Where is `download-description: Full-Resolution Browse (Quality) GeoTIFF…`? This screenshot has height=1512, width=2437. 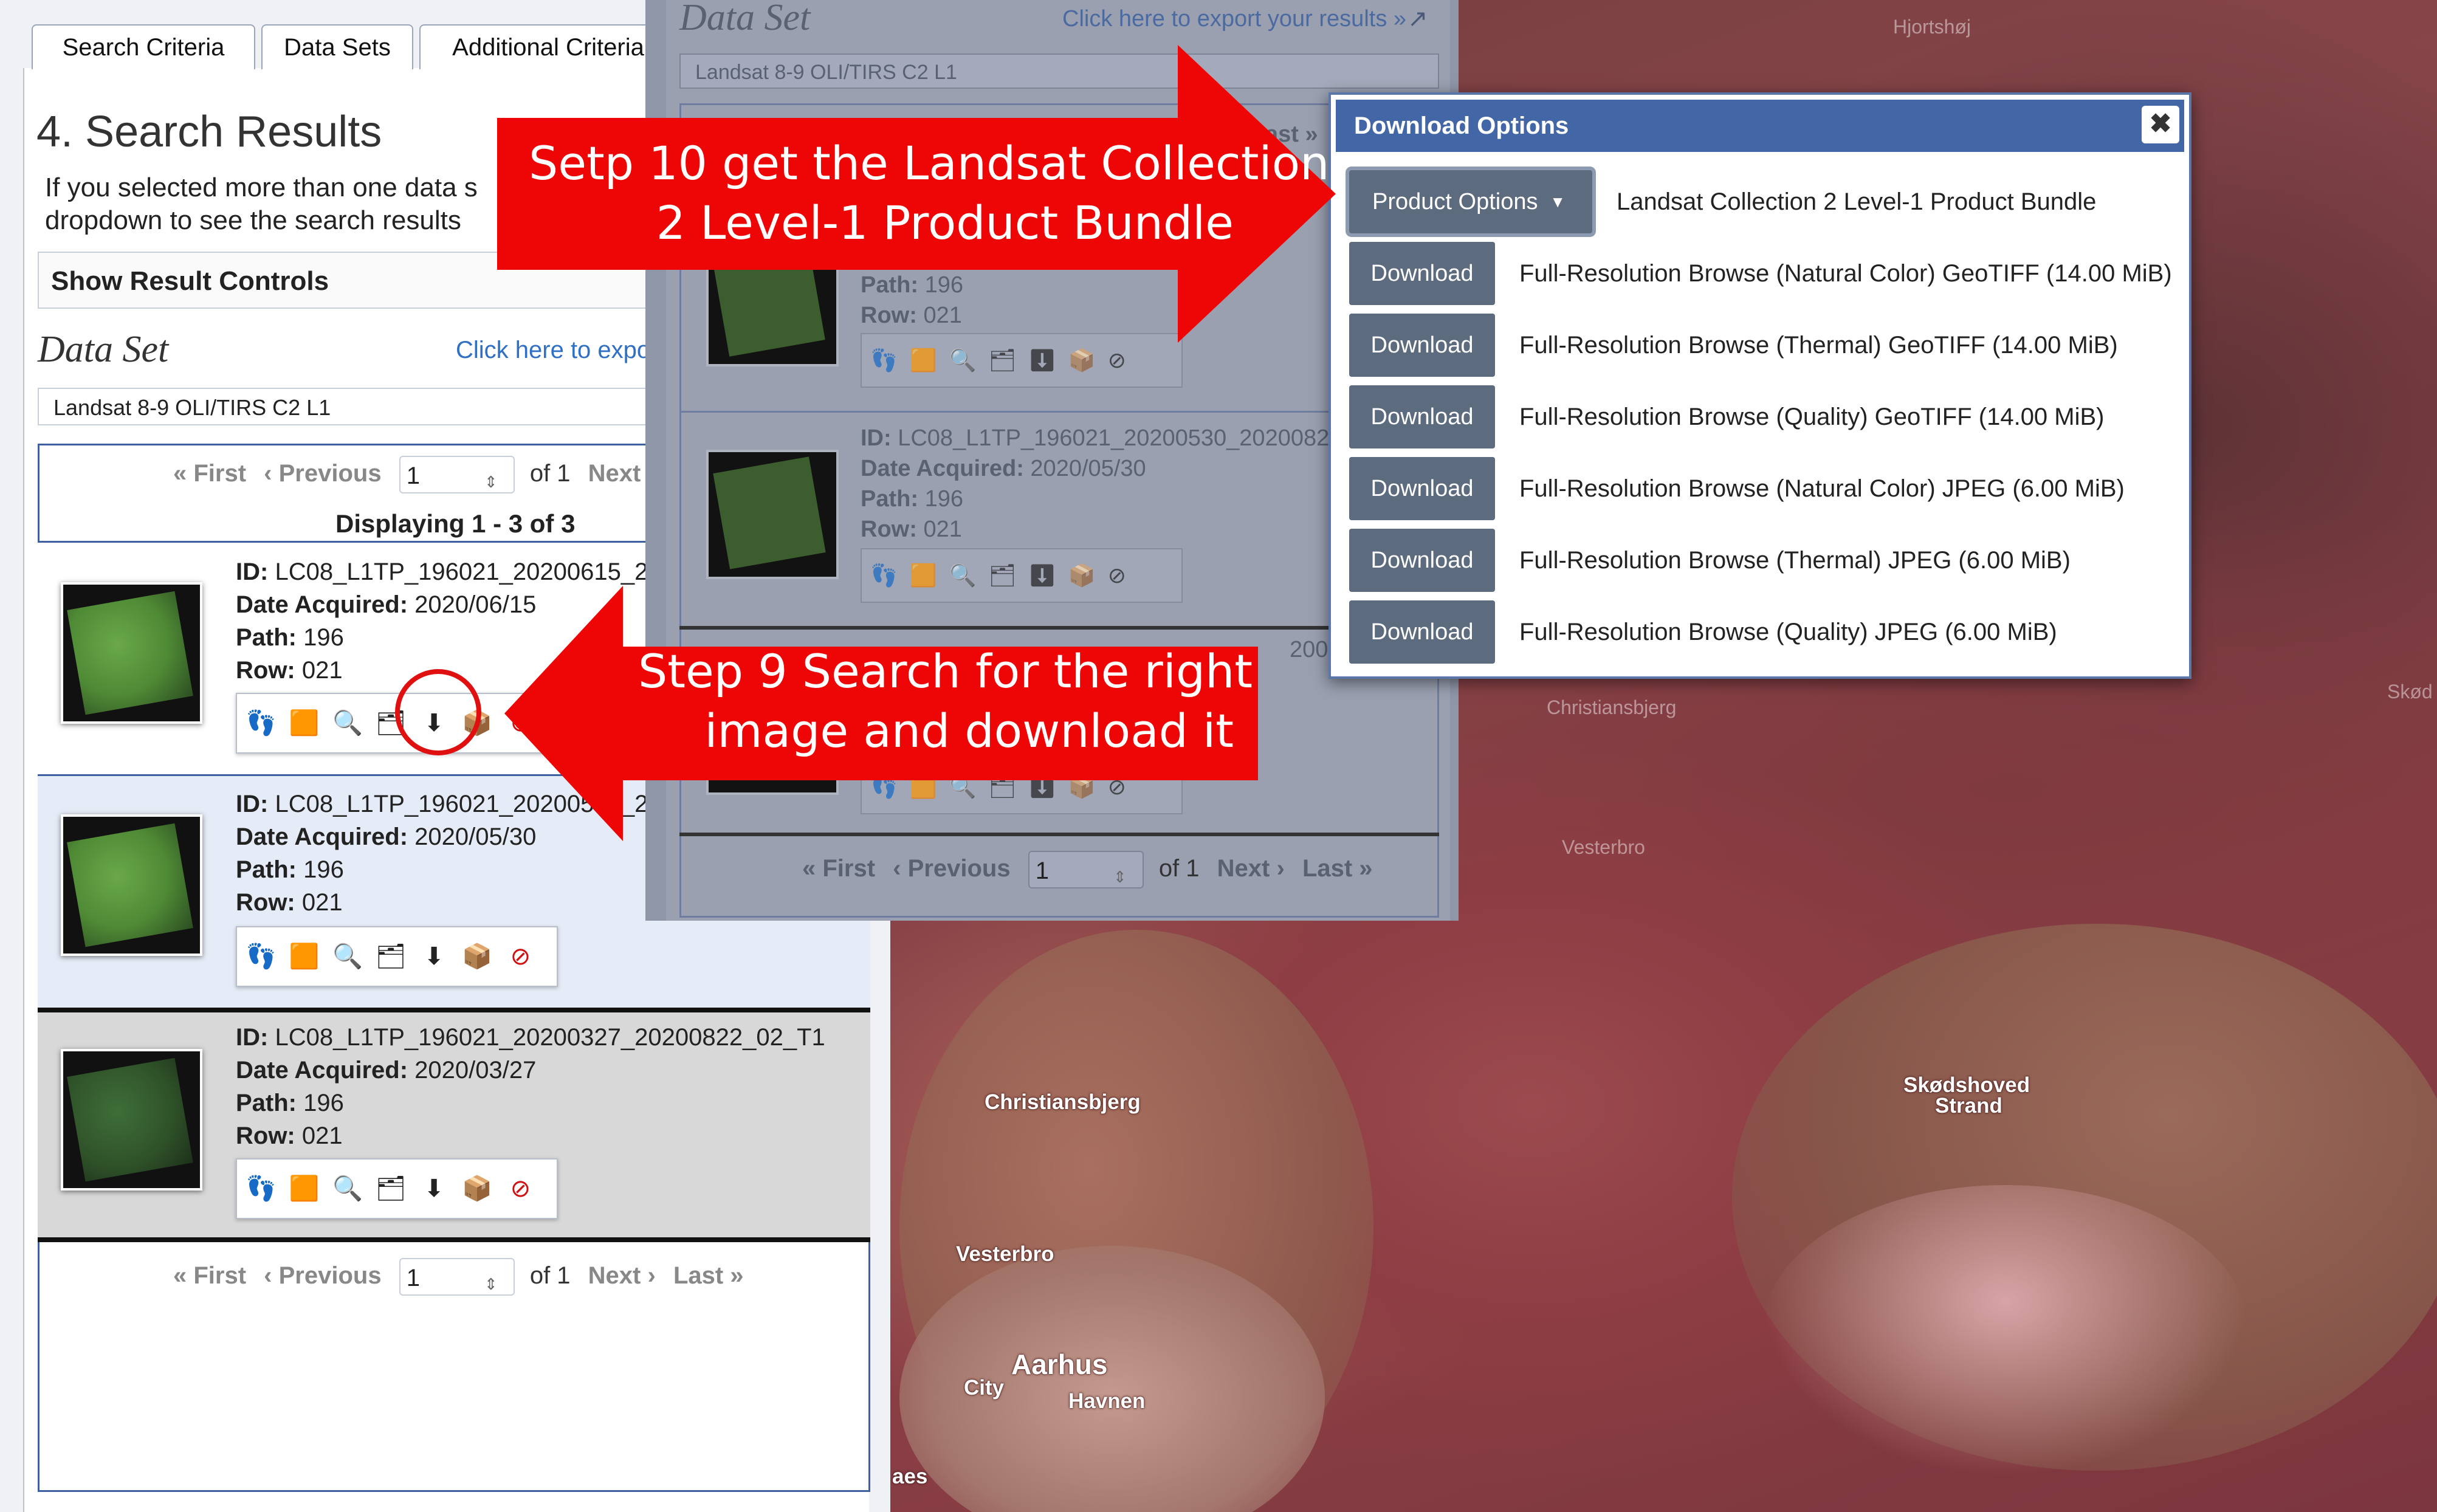
download-description: Full-Resolution Browse (Quality) GeoTIFF… is located at coordinates (1812, 417).